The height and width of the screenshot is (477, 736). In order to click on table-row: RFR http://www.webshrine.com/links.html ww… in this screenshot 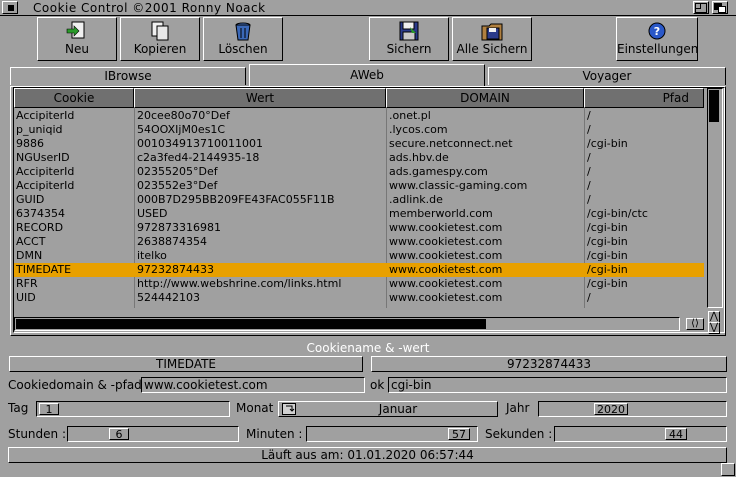, I will do `click(359, 284)`.